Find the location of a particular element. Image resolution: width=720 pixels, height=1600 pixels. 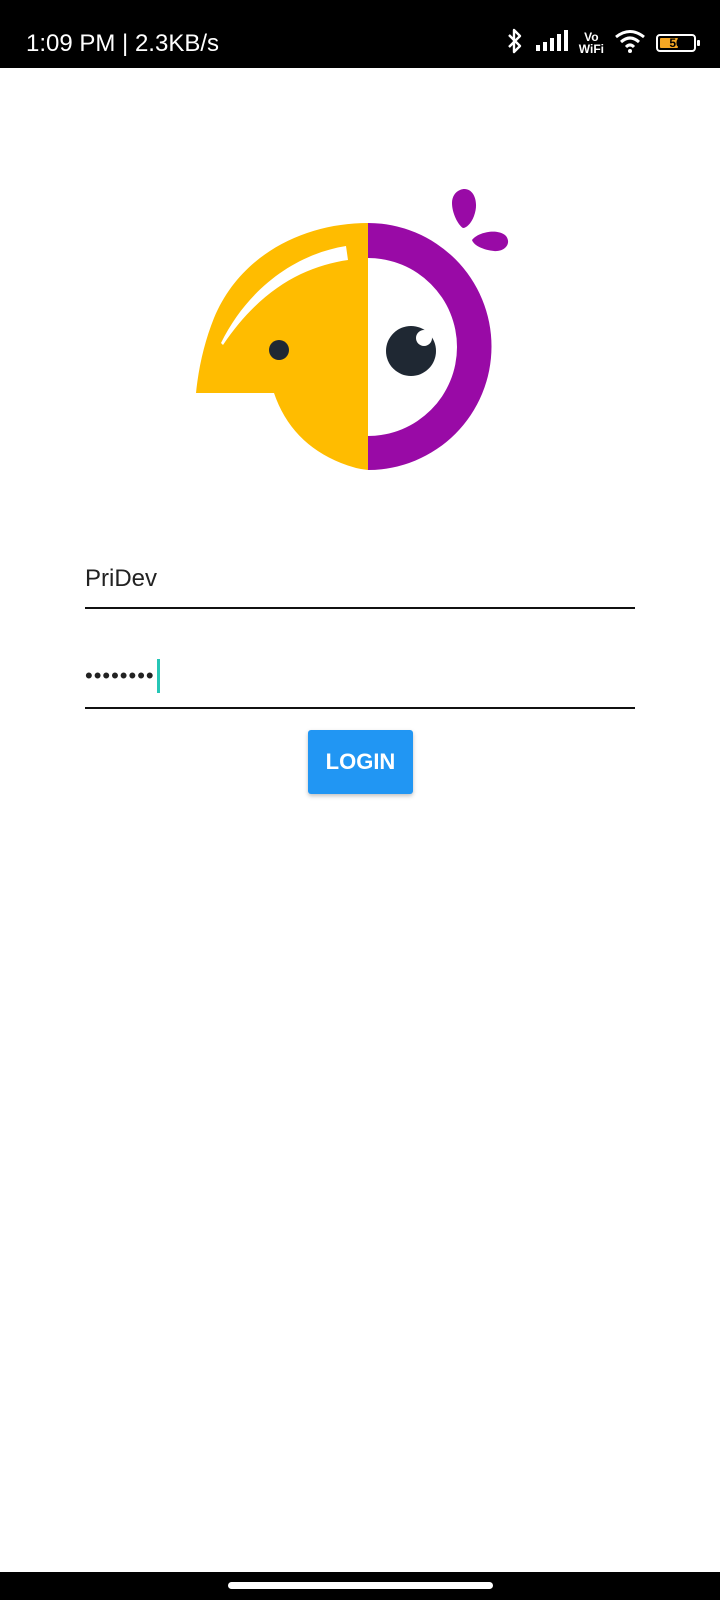

password-row: •••••••• is located at coordinates (122, 676).